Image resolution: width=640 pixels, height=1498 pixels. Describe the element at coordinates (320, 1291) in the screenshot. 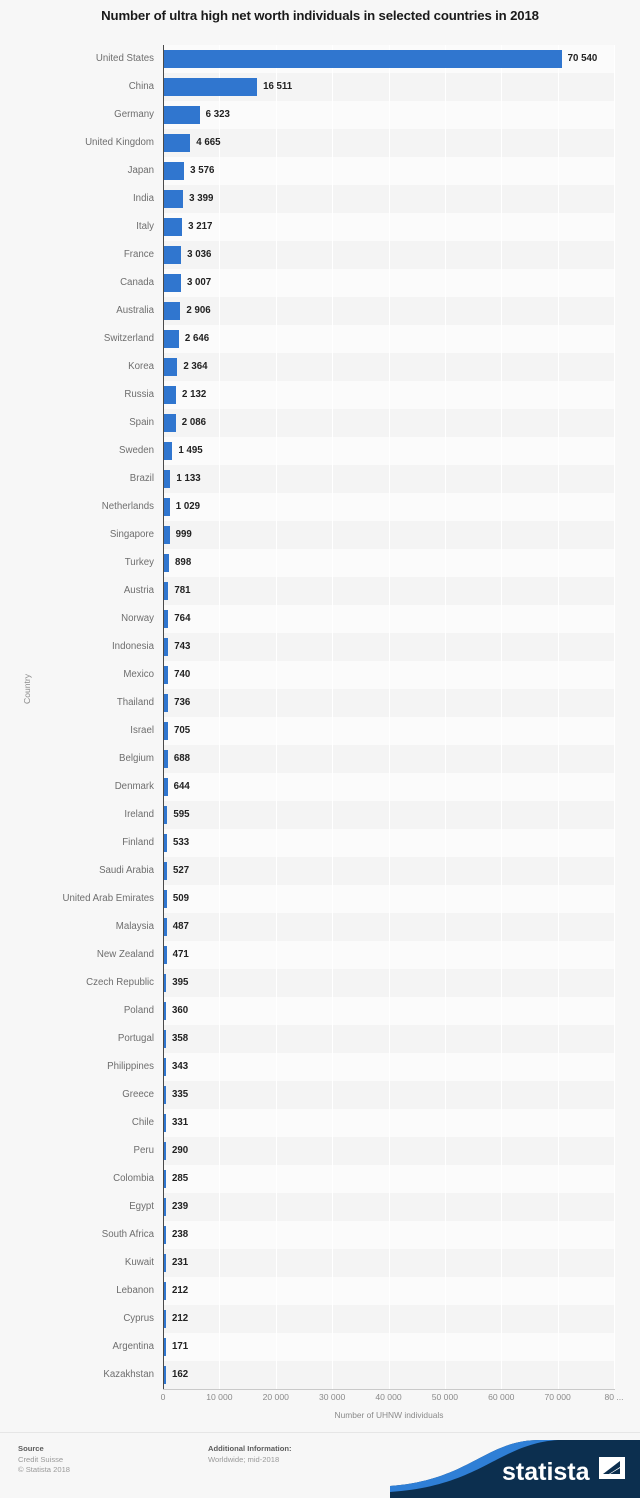

I see `bar-row: Lebanon 212` at that location.